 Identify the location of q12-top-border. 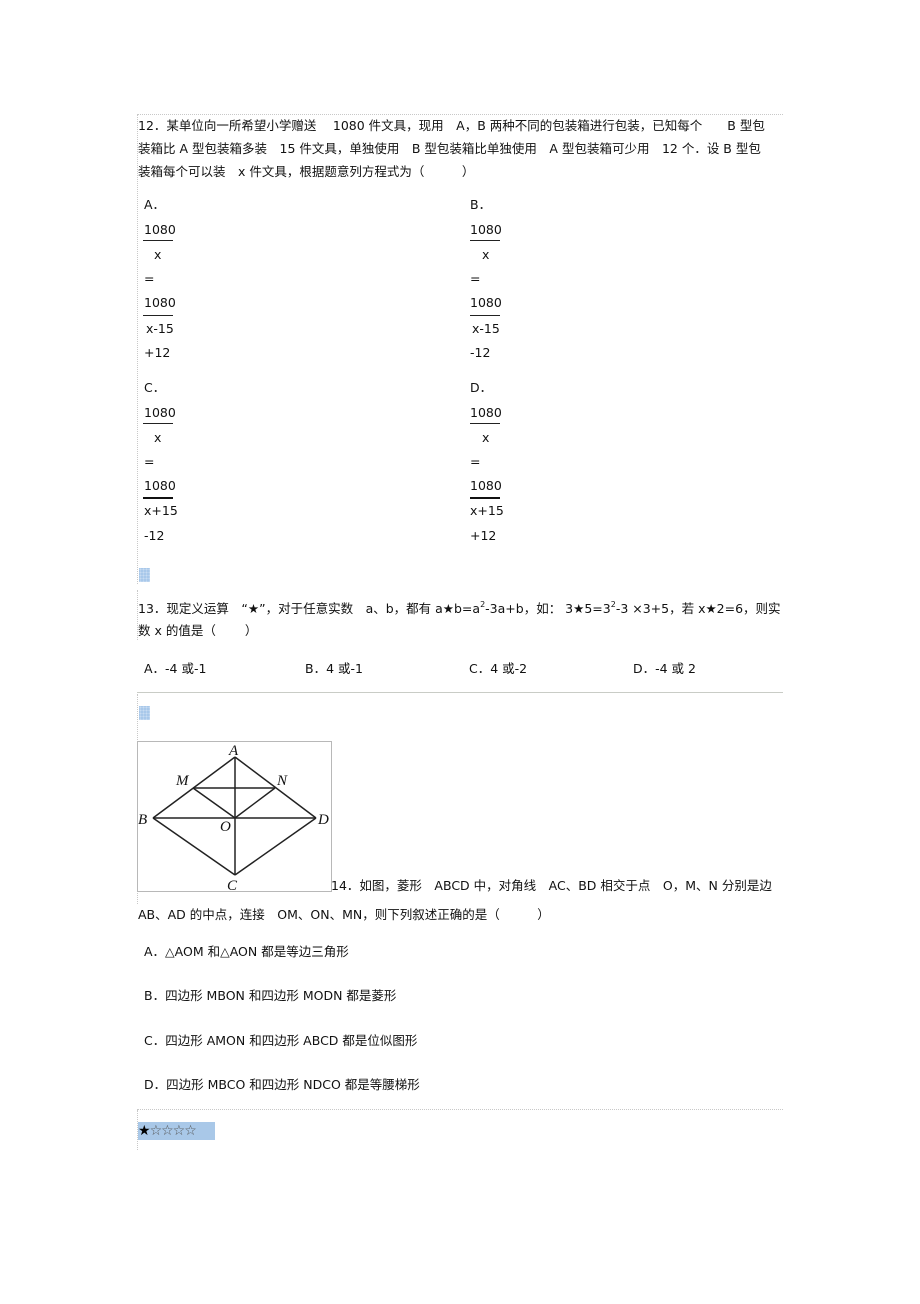
(460, 114).